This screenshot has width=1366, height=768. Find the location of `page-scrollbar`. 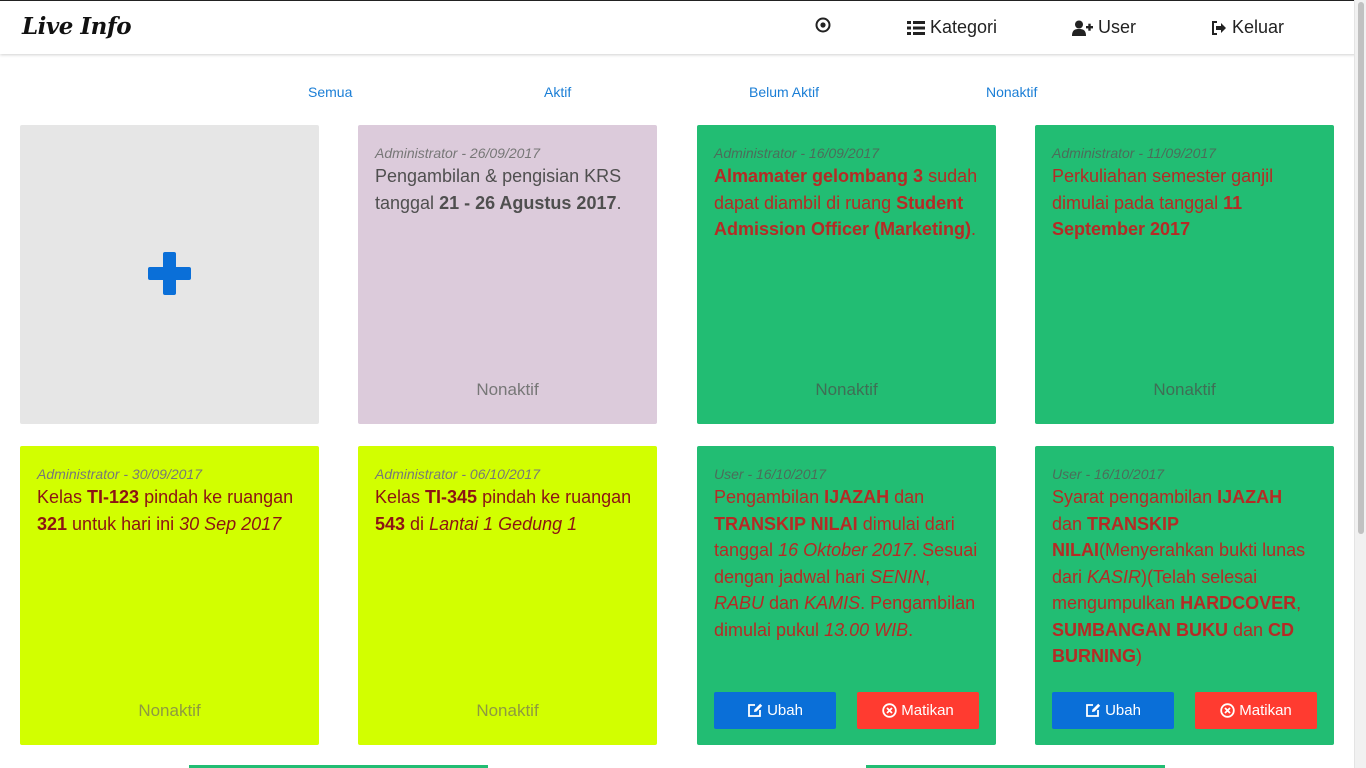

page-scrollbar is located at coordinates (1360, 384).